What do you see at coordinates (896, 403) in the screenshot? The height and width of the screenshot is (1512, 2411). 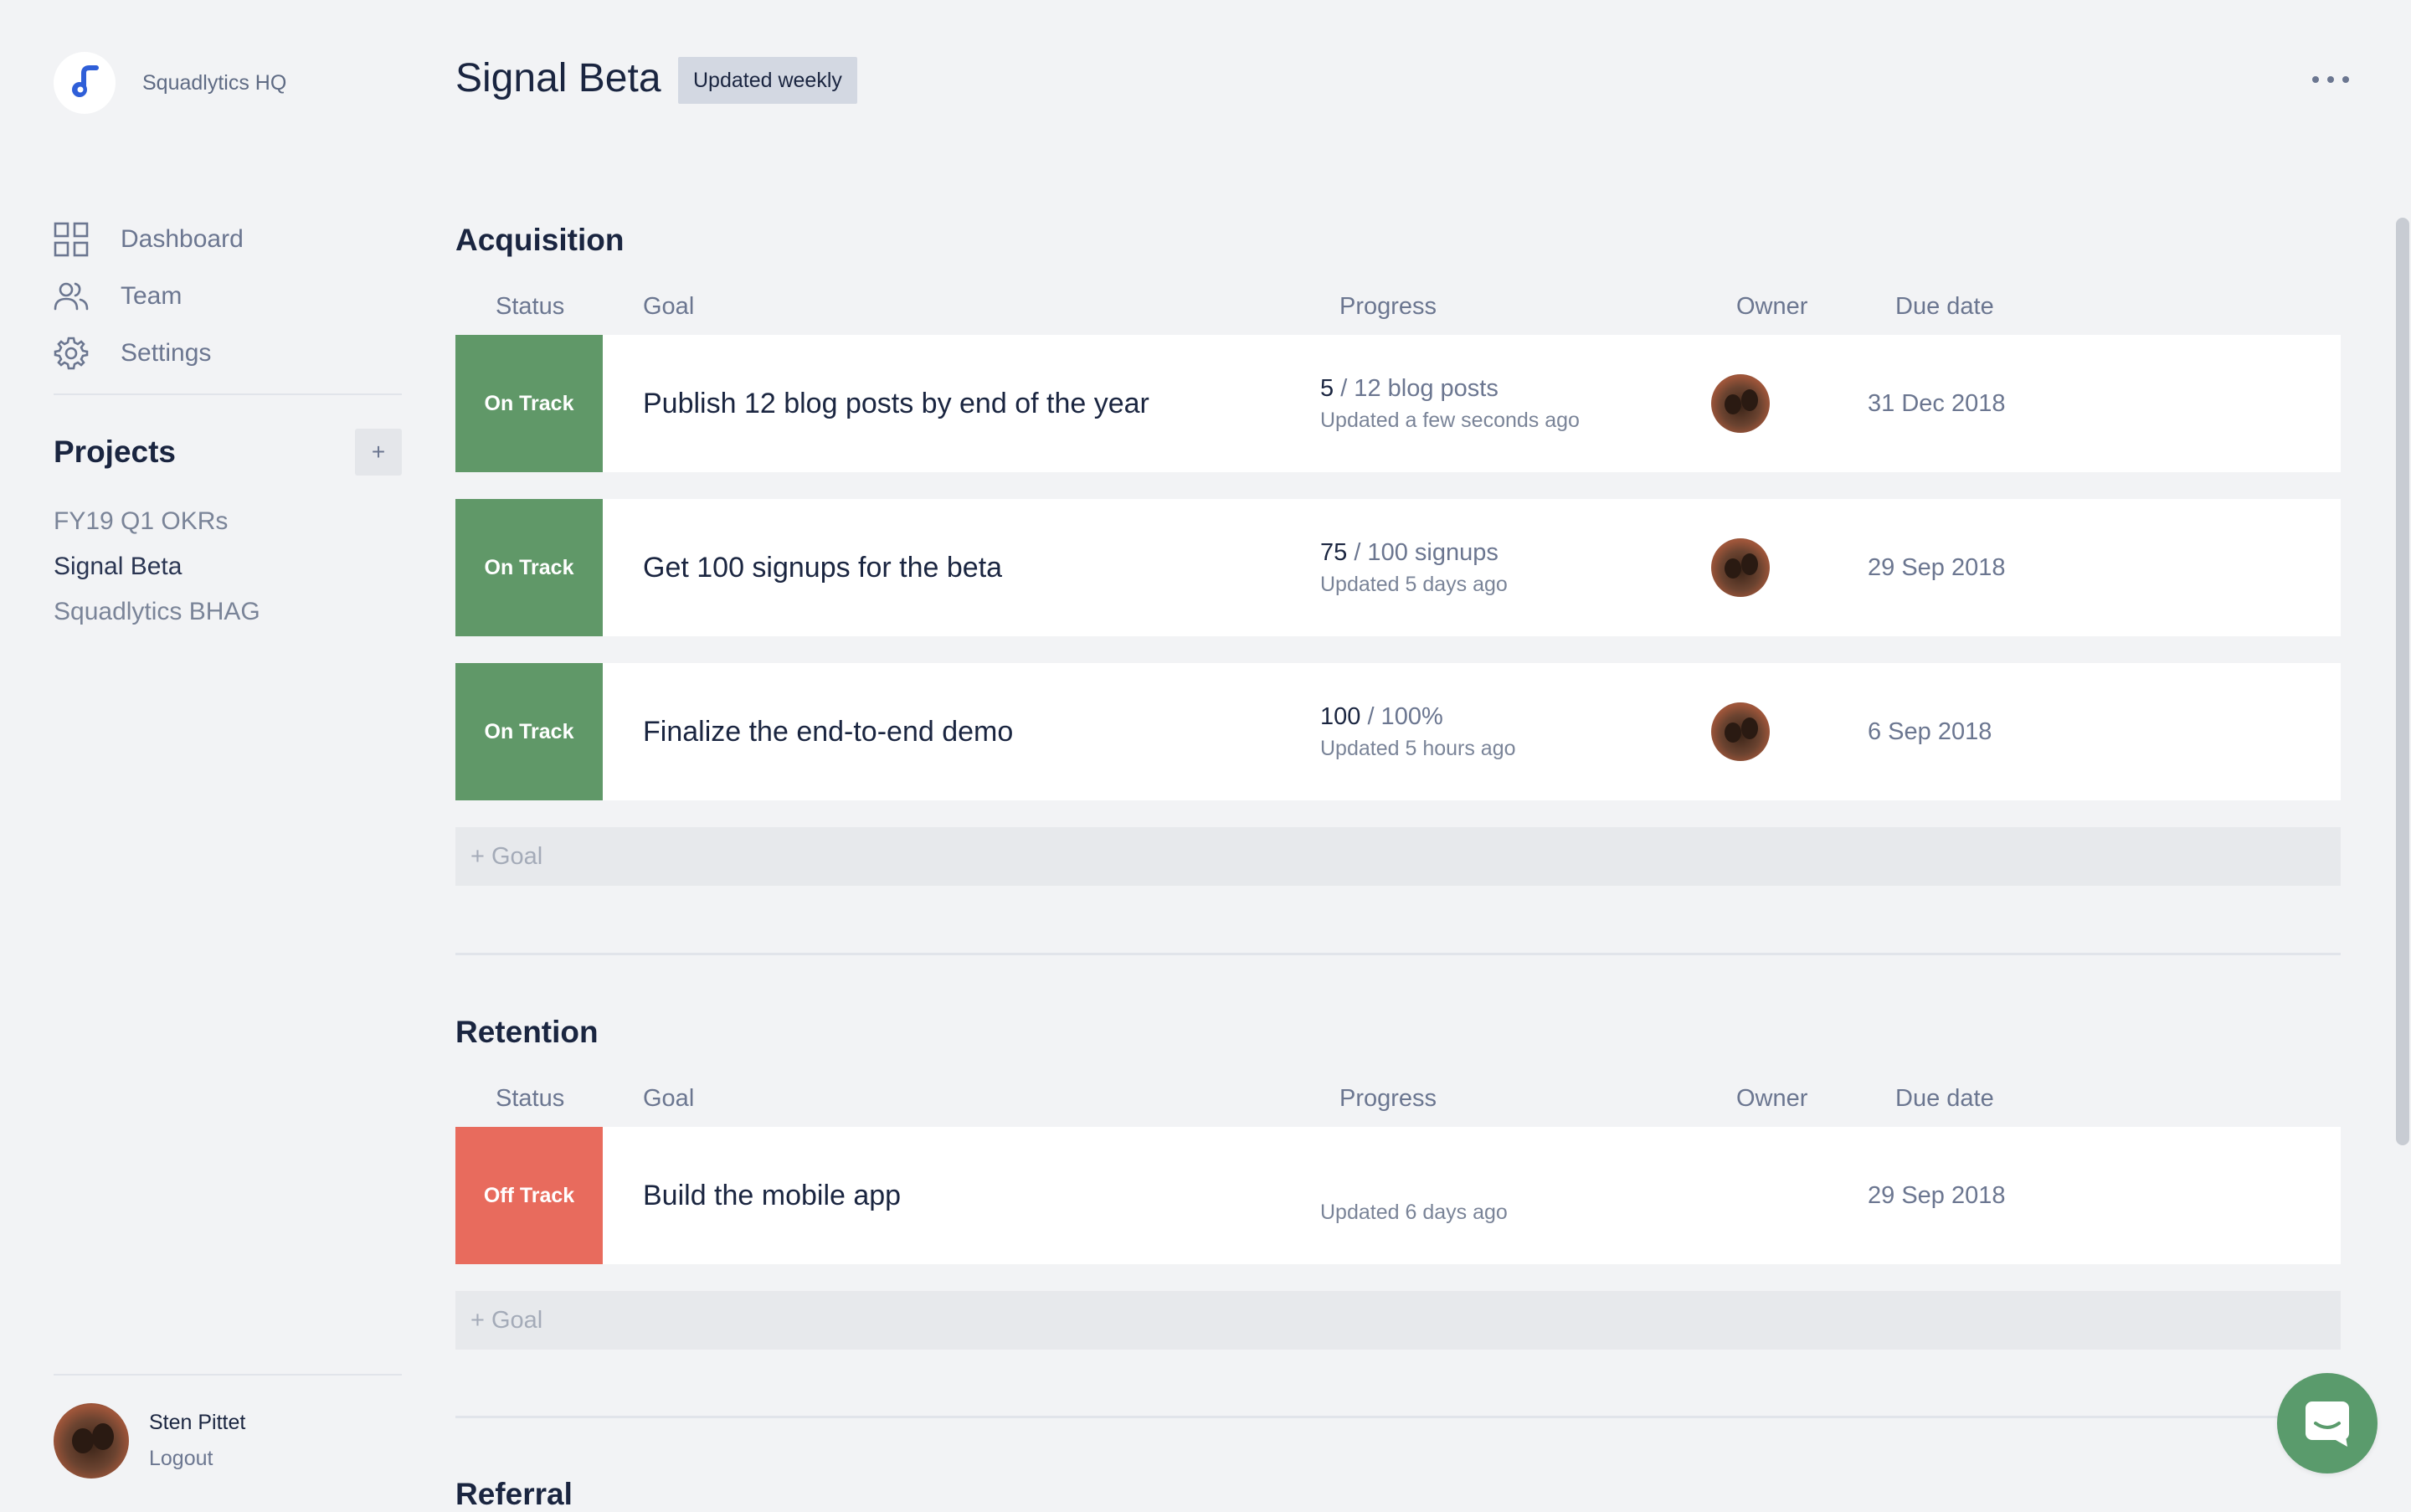 I see `goal-title: Publish 12 blog posts by end of the year` at bounding box center [896, 403].